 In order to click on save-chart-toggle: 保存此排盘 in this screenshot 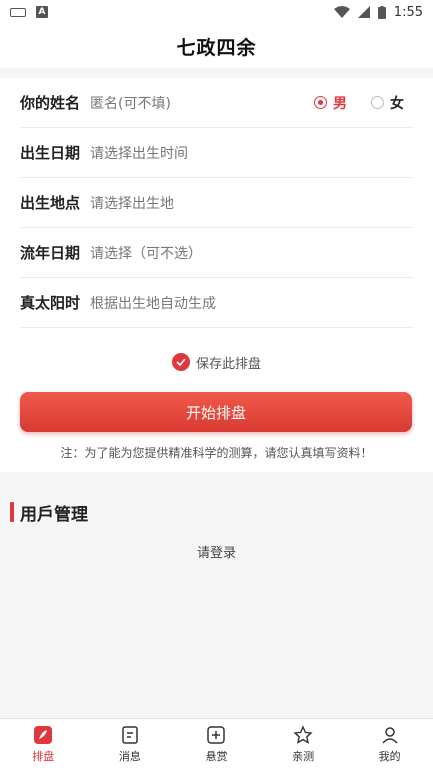, I will do `click(216, 362)`.